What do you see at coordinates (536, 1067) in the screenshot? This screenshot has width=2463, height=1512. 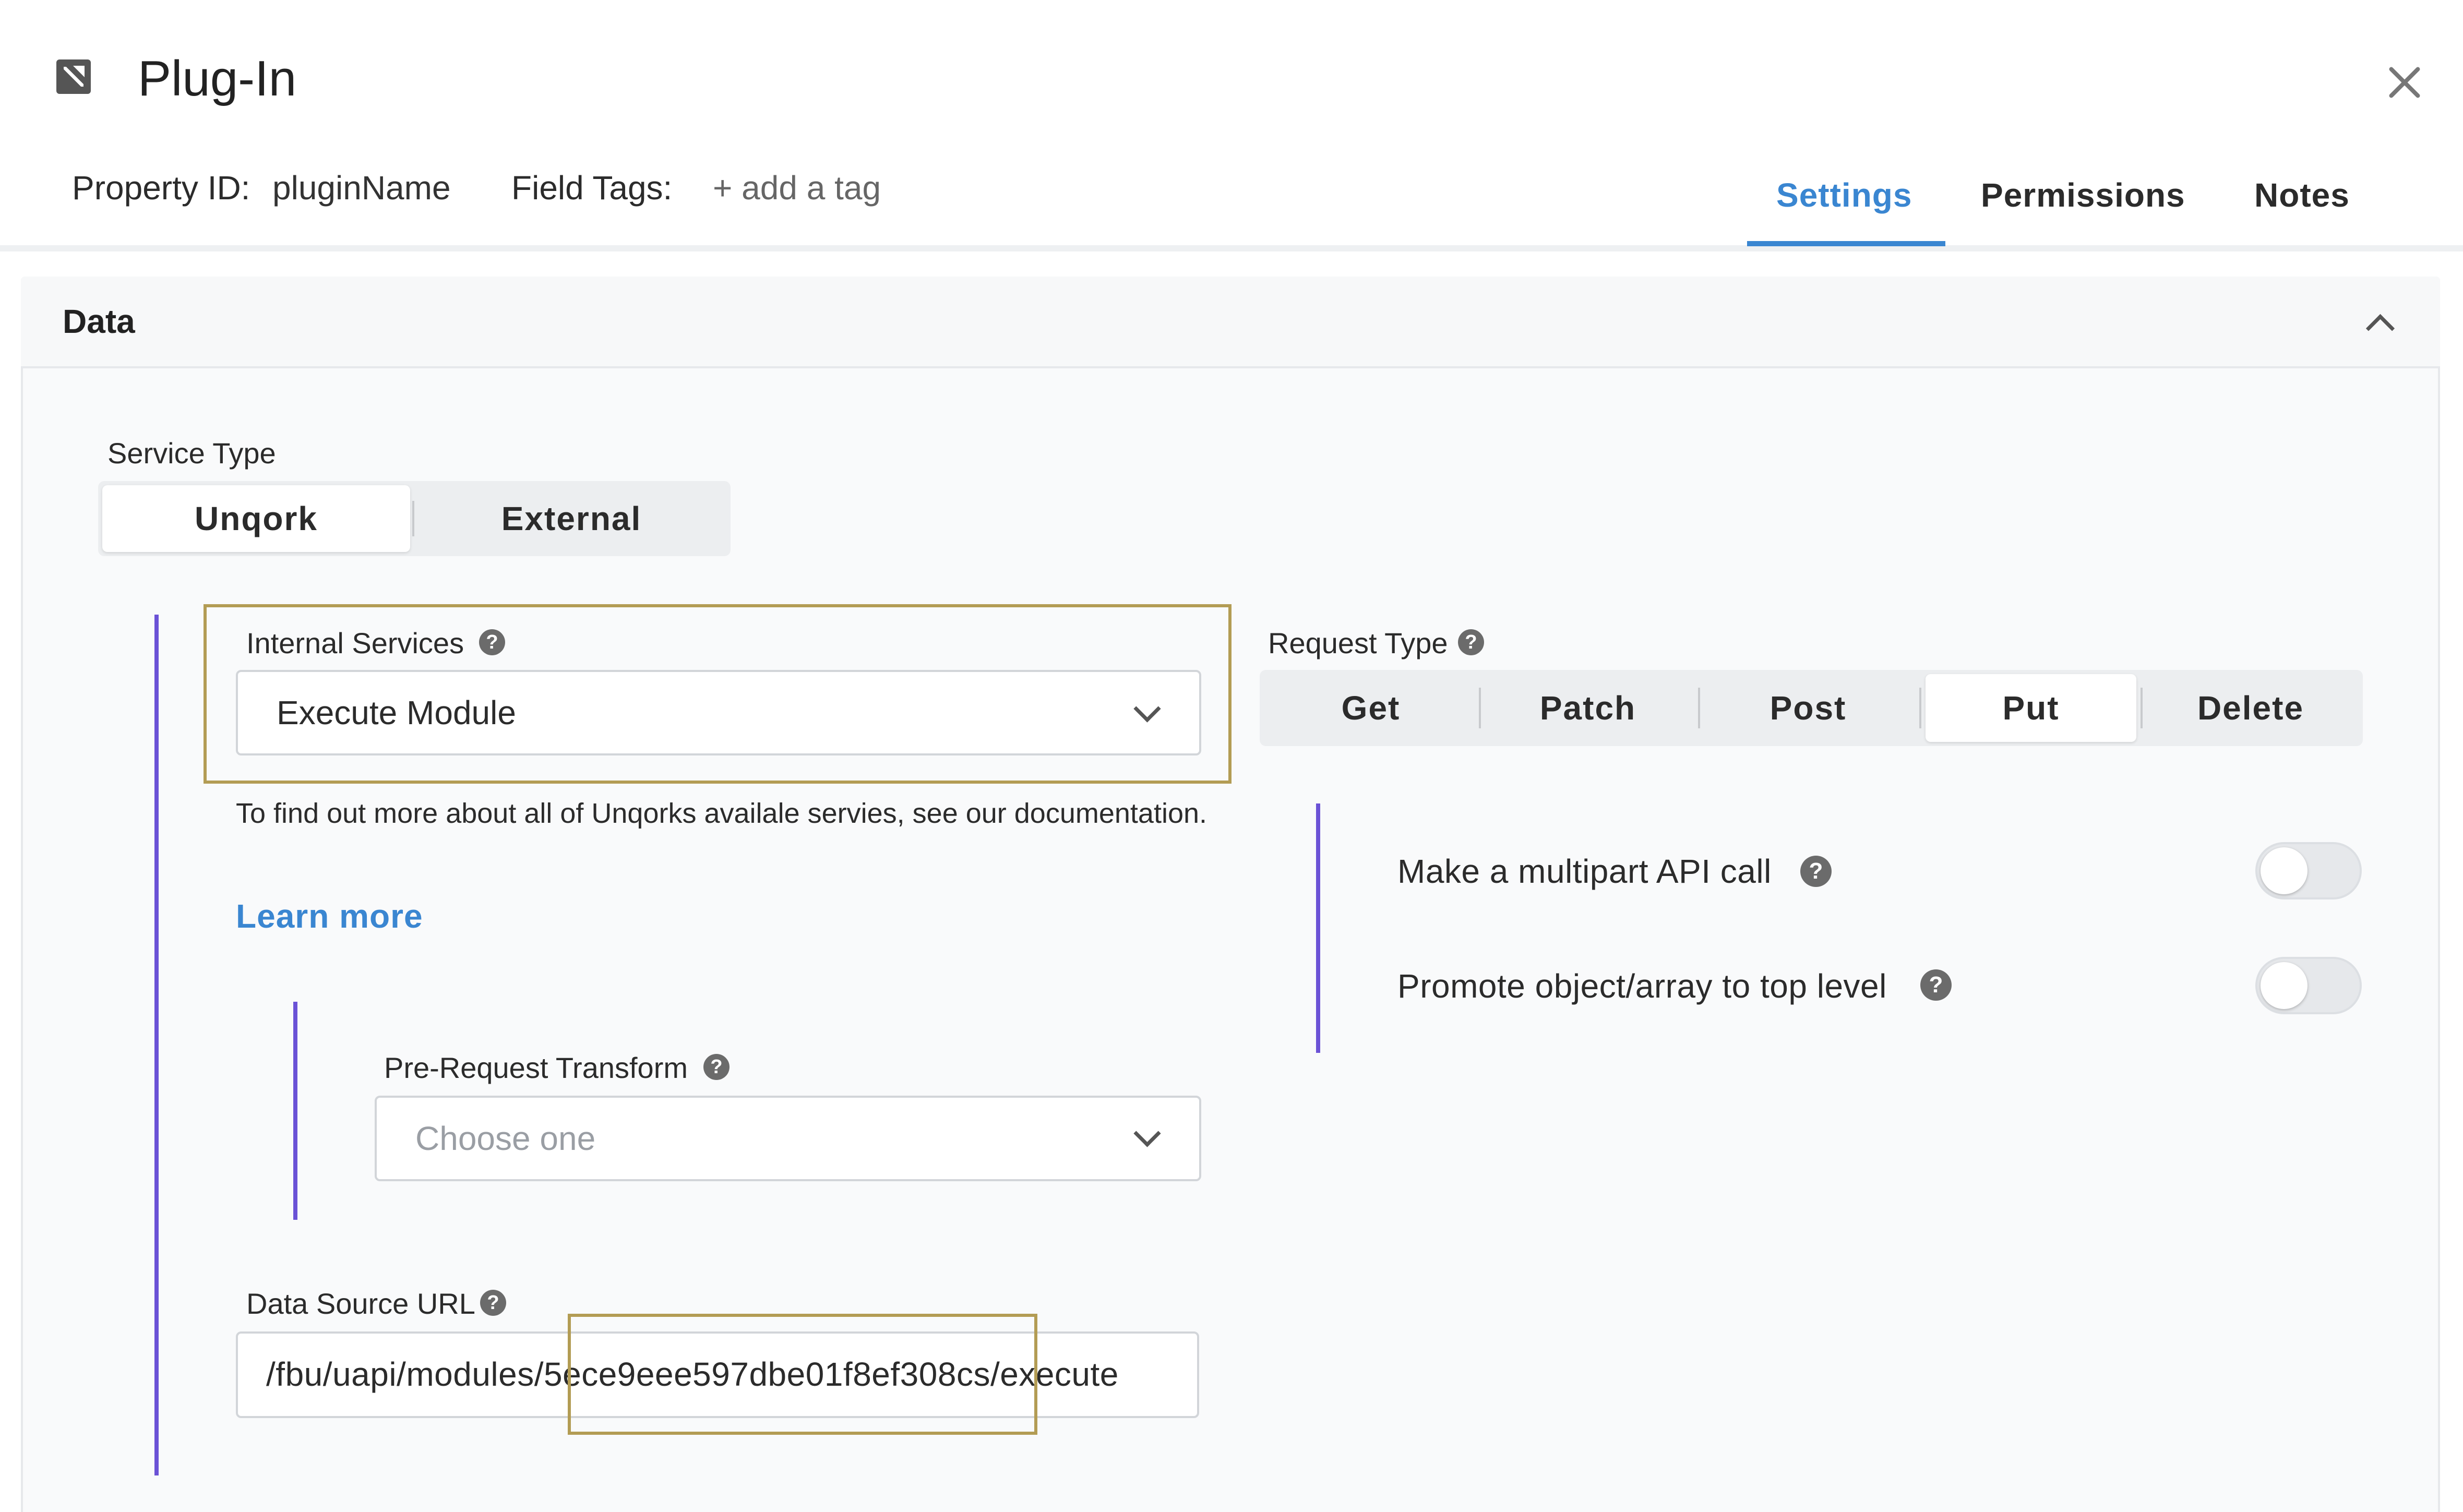 I see `pre-request-transform-label: Pre-Request Transform` at bounding box center [536, 1067].